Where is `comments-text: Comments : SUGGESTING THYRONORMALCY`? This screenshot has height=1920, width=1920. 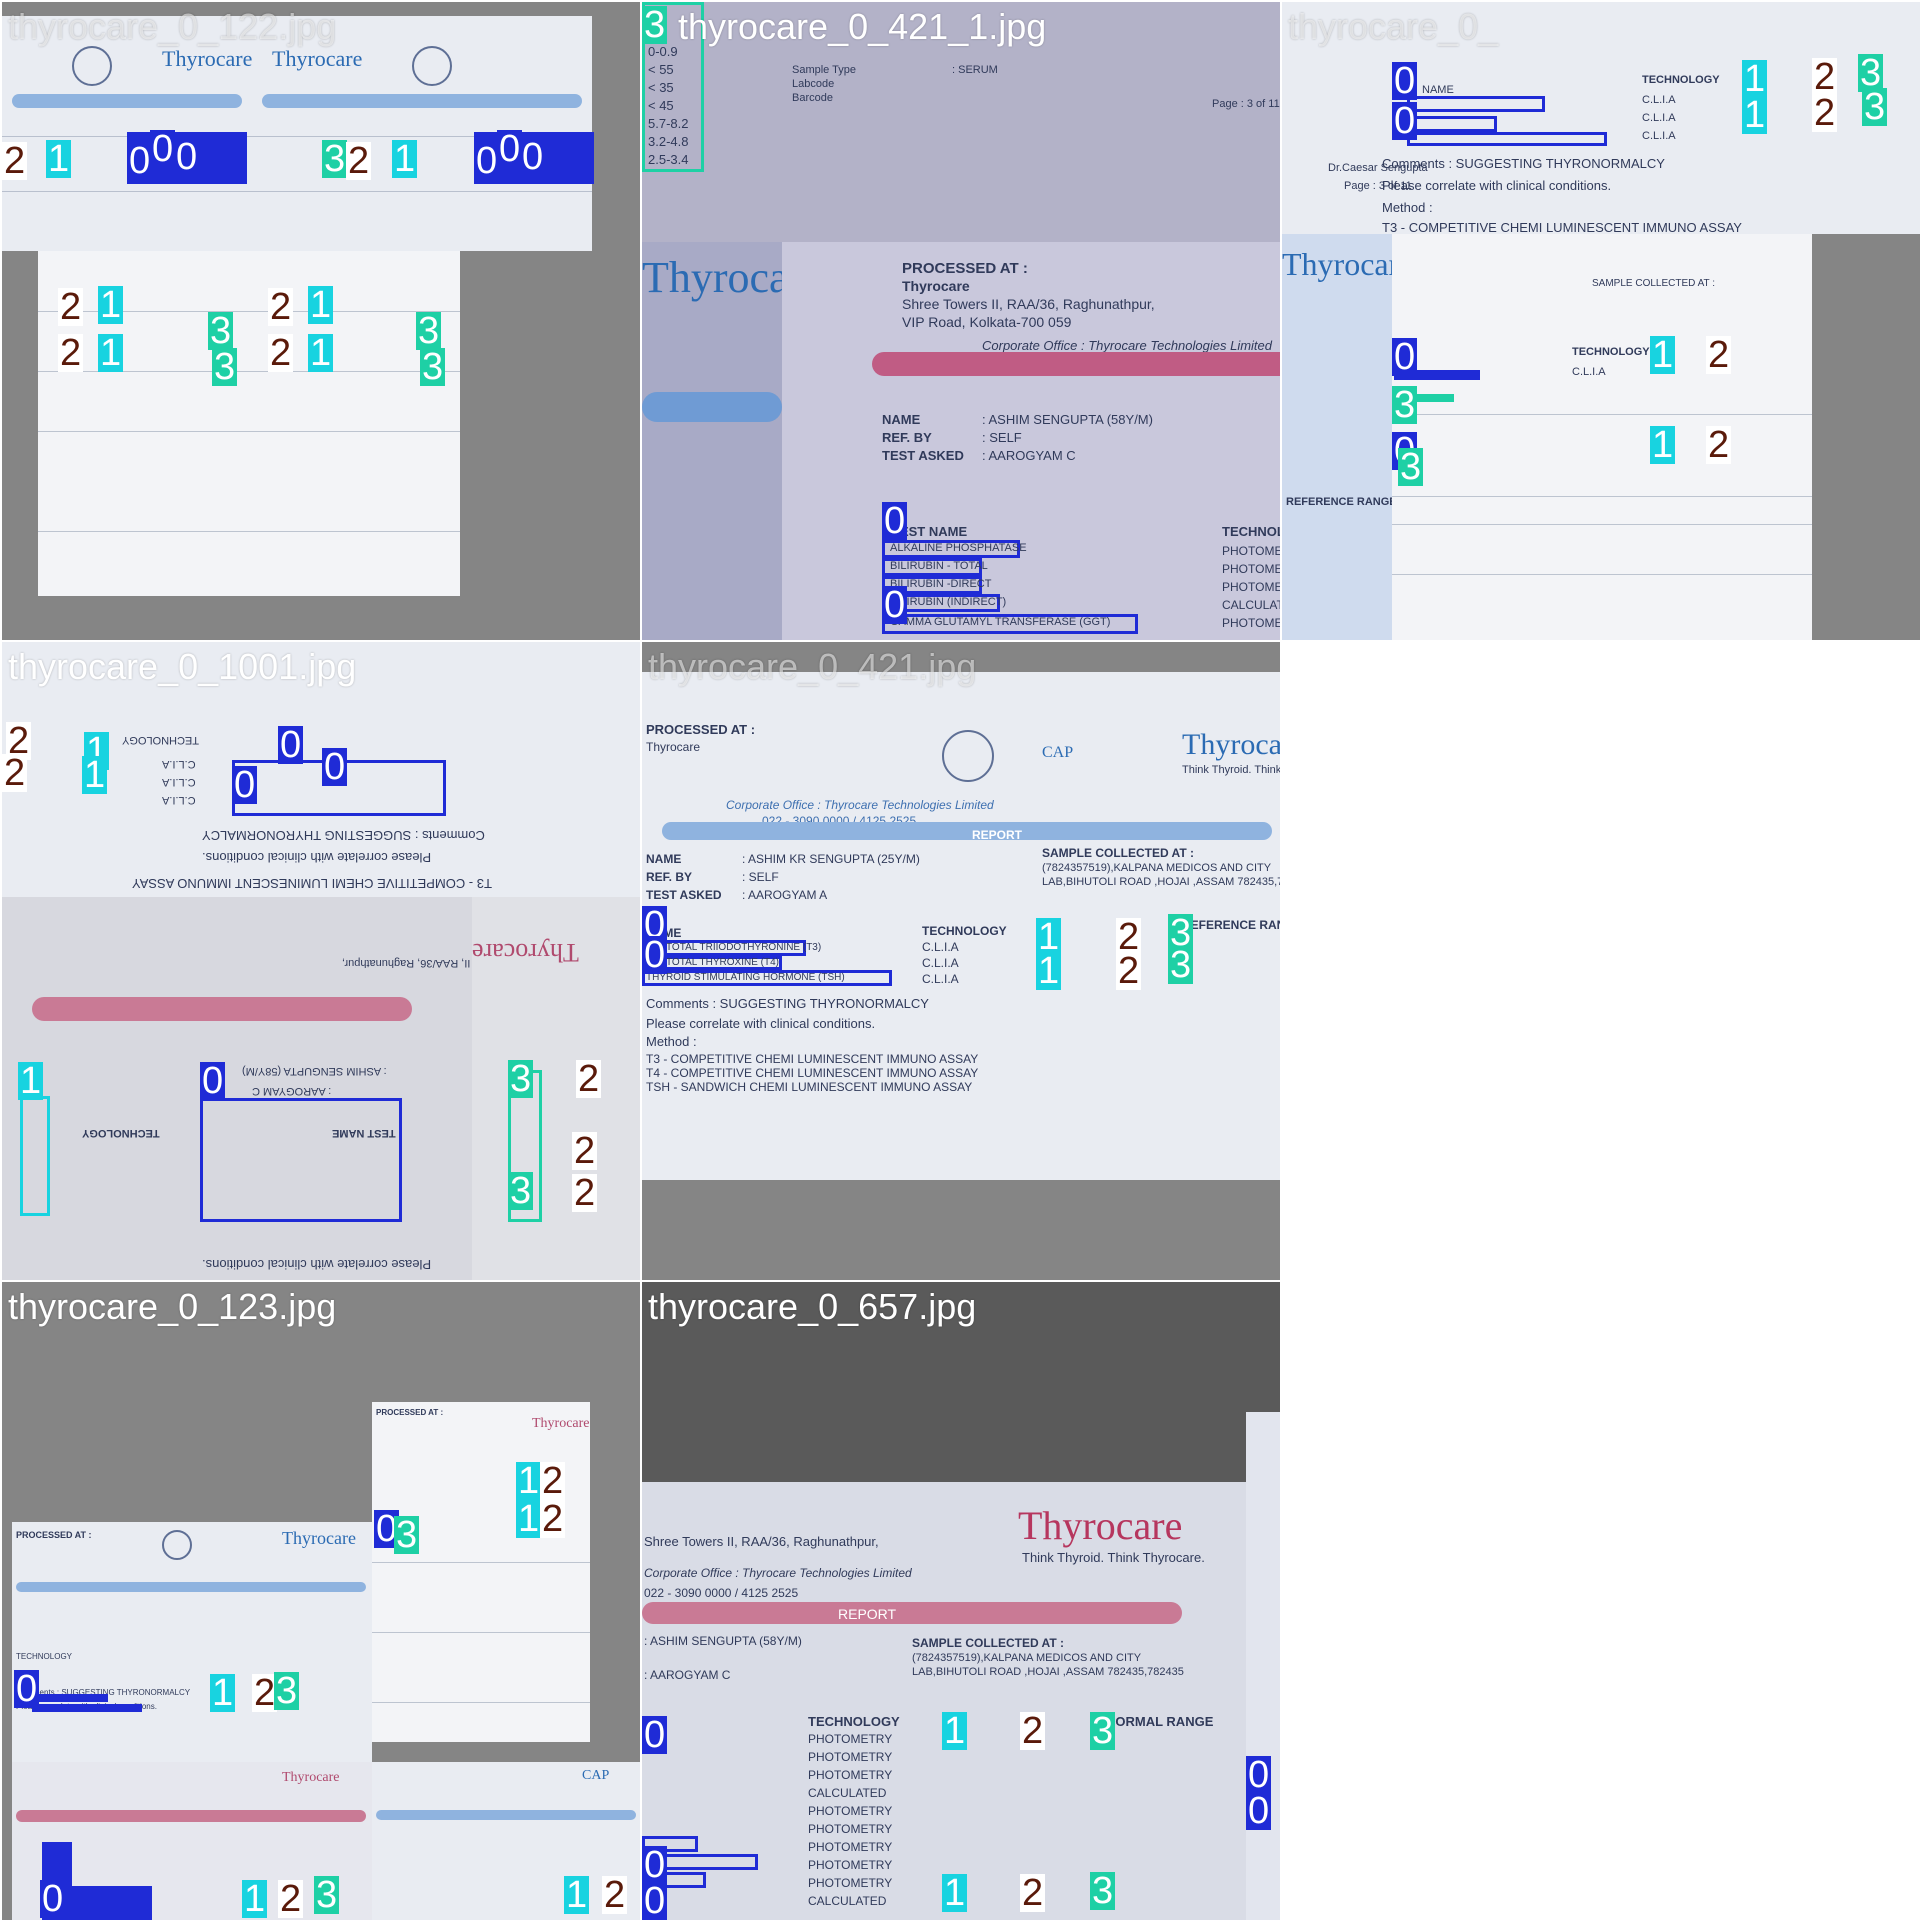 comments-text: Comments : SUGGESTING THYRONORMALCY is located at coordinates (787, 1003).